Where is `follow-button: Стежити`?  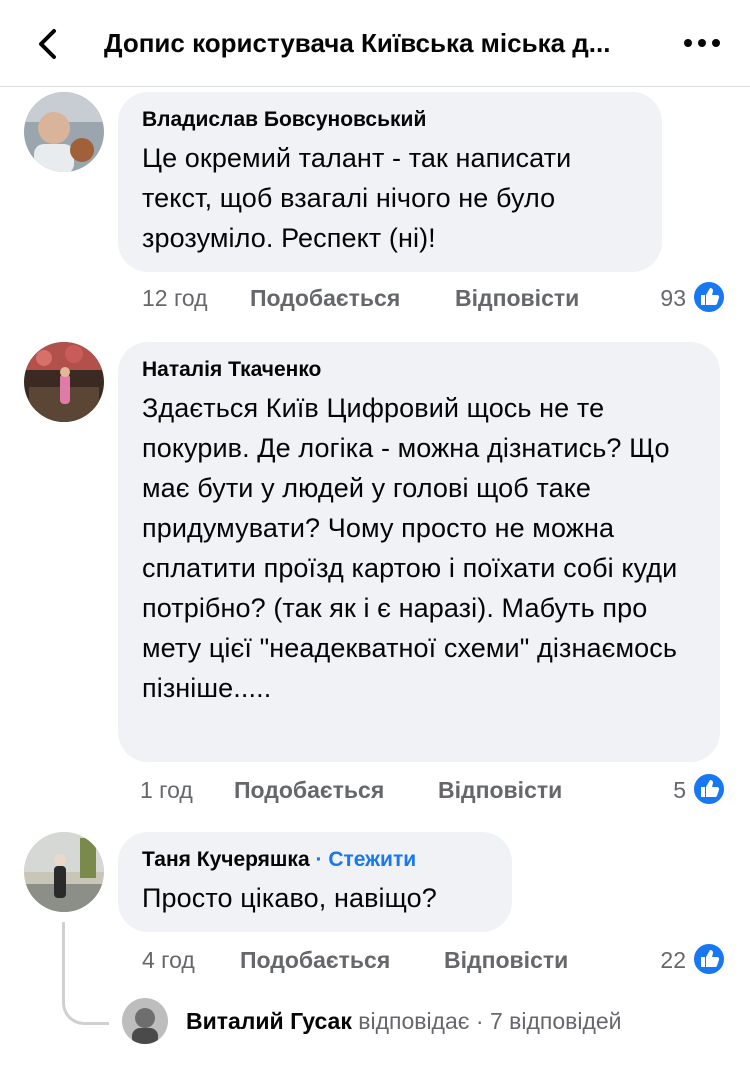 follow-button: Стежити is located at coordinates (372, 859).